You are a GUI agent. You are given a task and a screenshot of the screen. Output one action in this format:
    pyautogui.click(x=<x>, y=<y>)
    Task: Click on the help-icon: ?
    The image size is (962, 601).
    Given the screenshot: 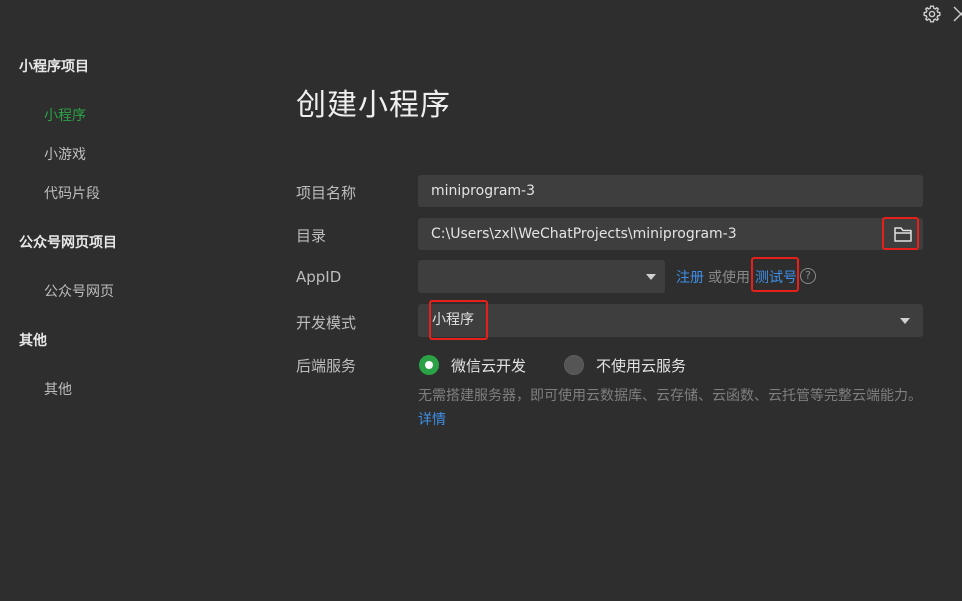 What is the action you would take?
    pyautogui.click(x=808, y=276)
    